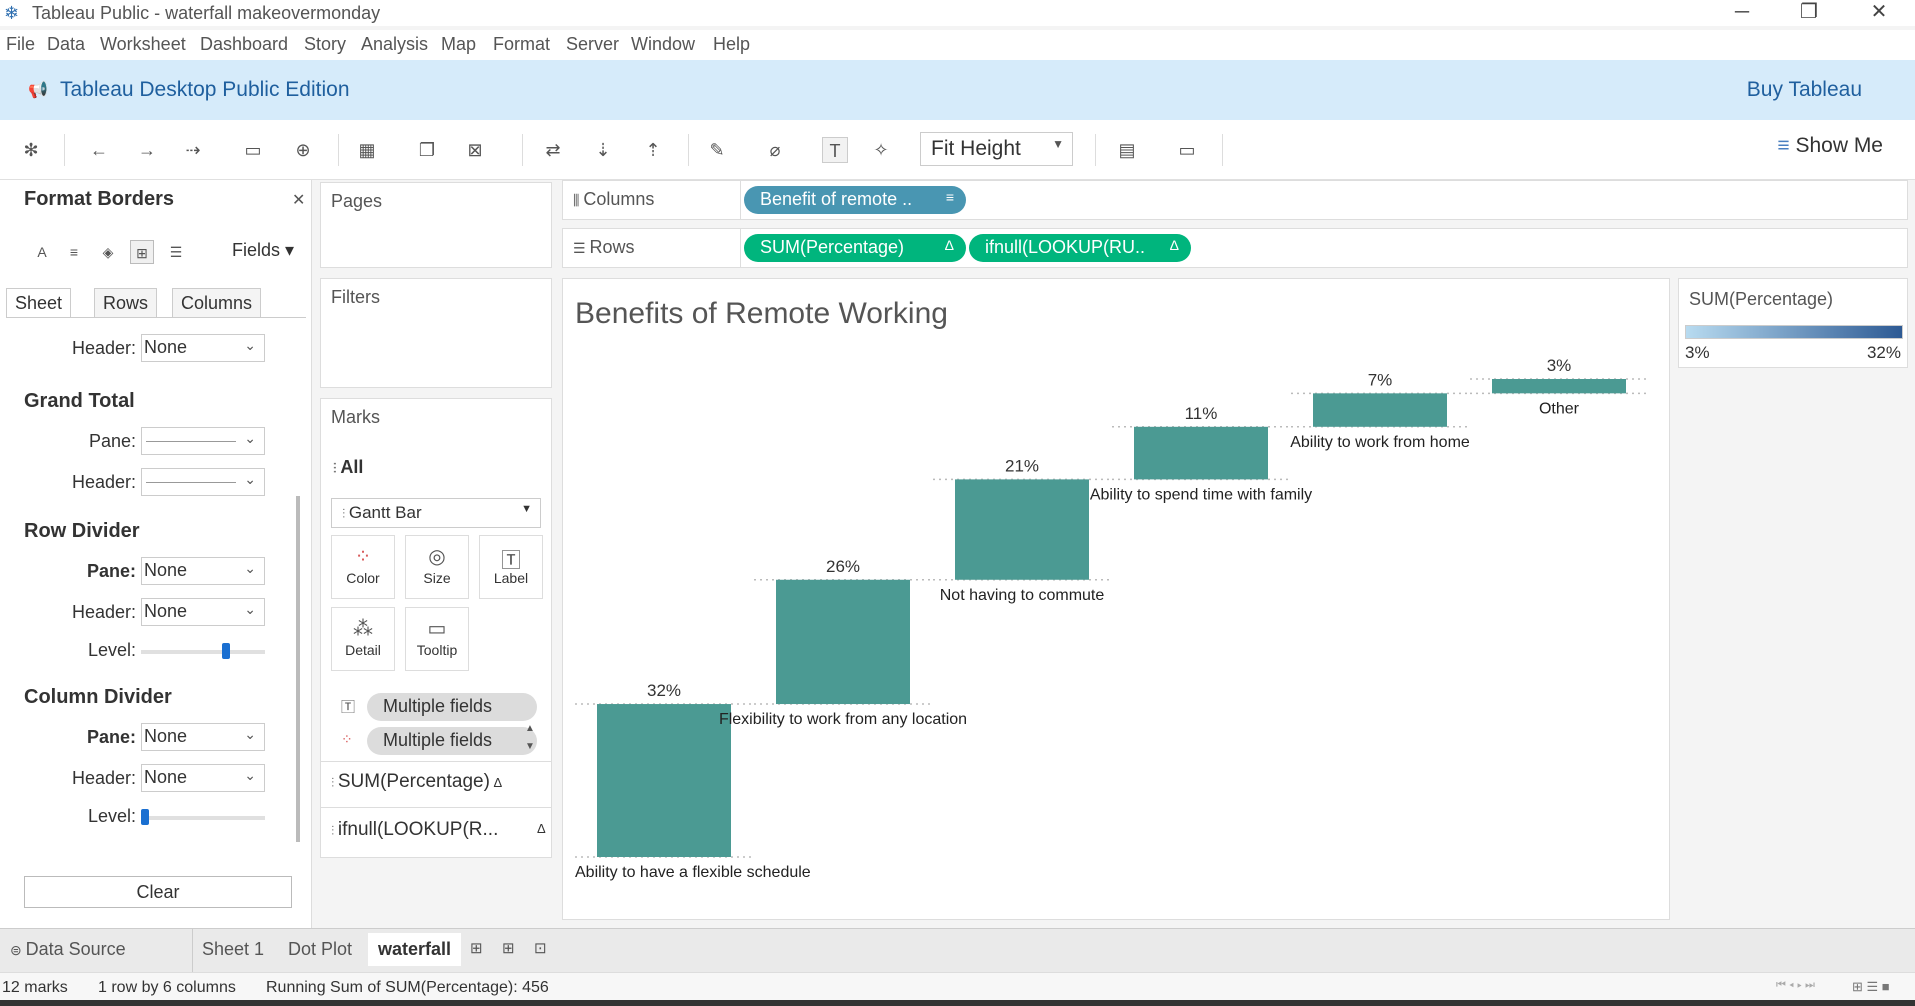 The height and width of the screenshot is (1006, 1915). Describe the element at coordinates (203, 612) in the screenshot. I see `row-divider-header-select: None ⌄` at that location.